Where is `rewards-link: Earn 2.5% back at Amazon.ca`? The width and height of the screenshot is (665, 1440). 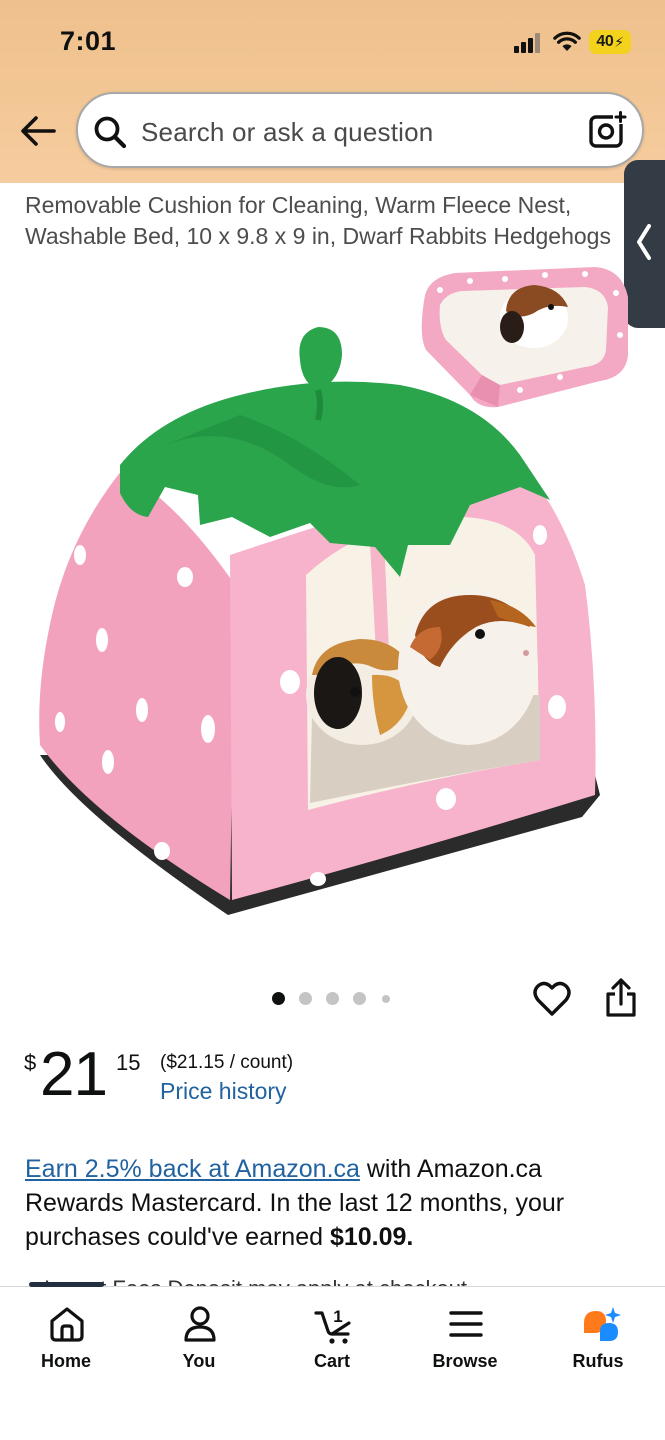 rewards-link: Earn 2.5% back at Amazon.ca is located at coordinates (192, 1169).